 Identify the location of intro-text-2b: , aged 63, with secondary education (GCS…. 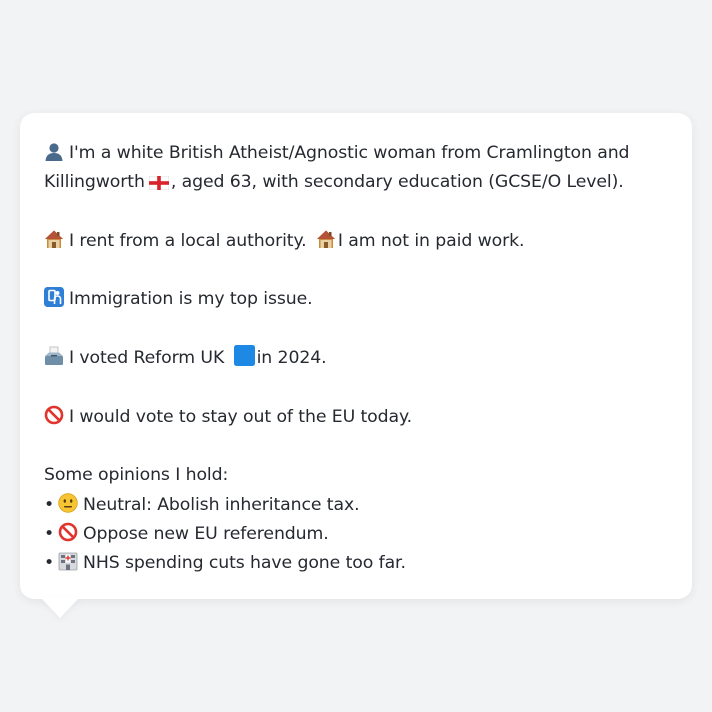
(397, 182).